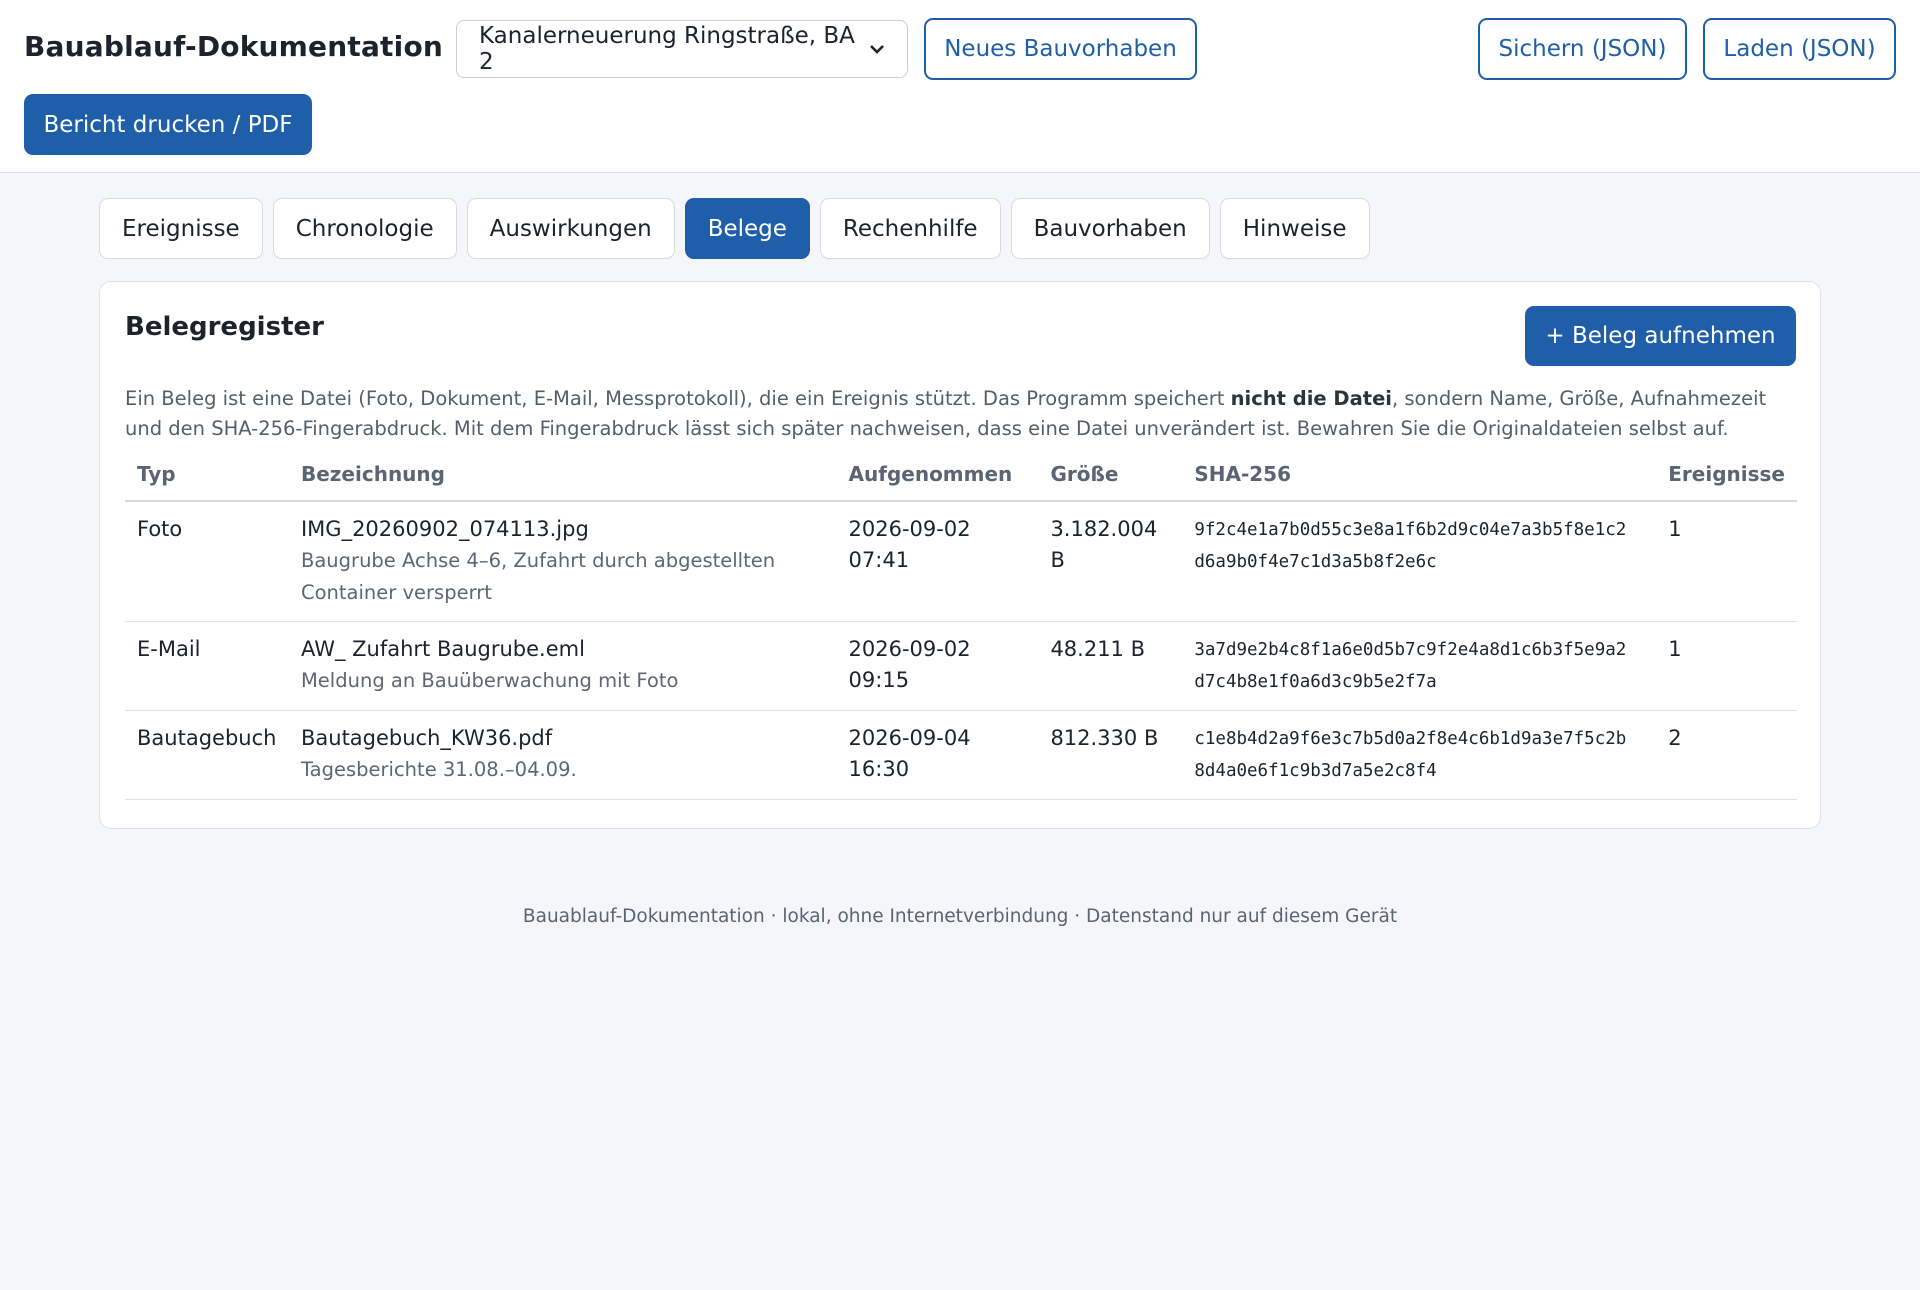 This screenshot has width=1920, height=1290. What do you see at coordinates (1110, 561) in the screenshot?
I see `cell-groesse: 3.182.004 B` at bounding box center [1110, 561].